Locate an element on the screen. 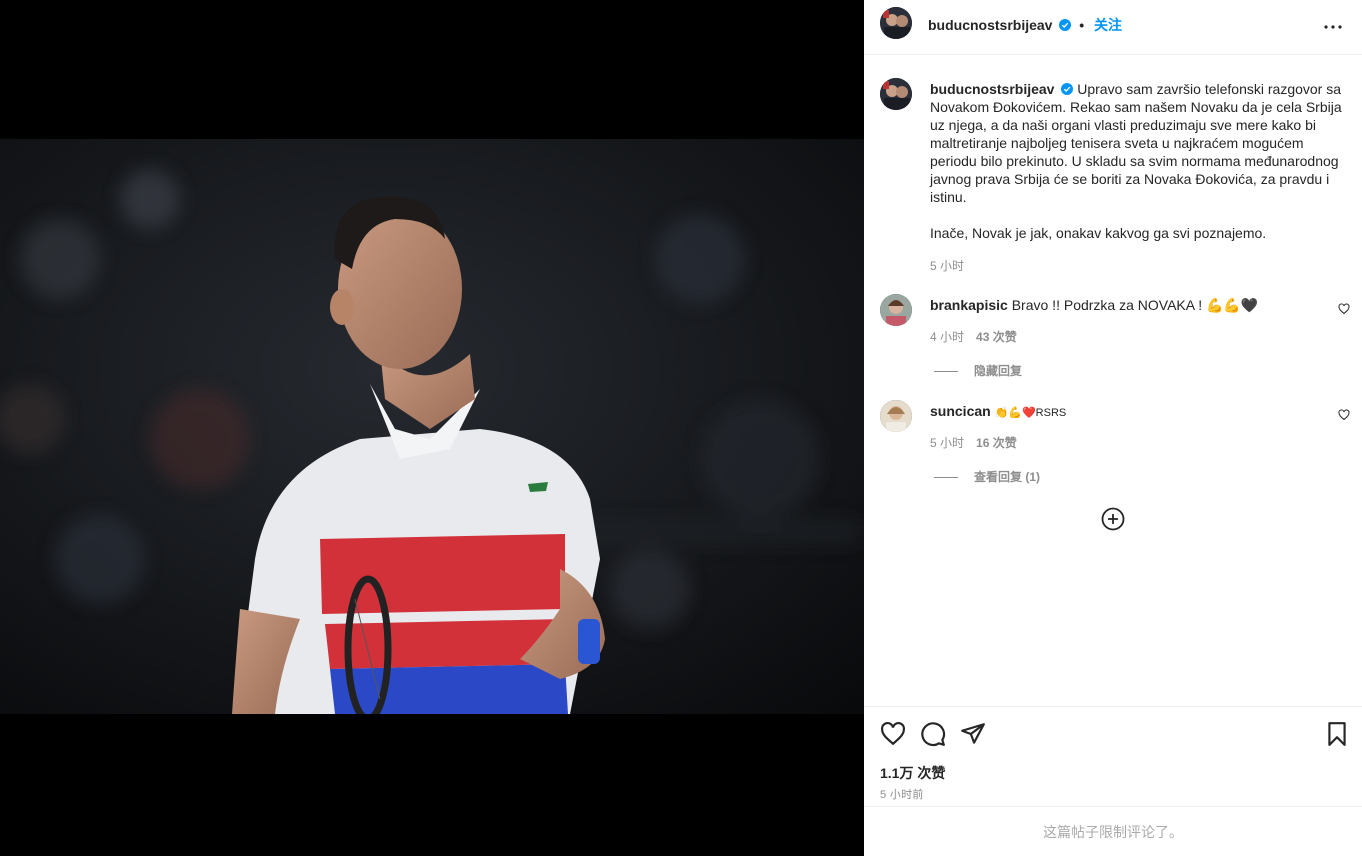 Image resolution: width=1362 pixels, height=856 pixels. comment-text: 👏💪❤️RSRS is located at coordinates (1030, 413).